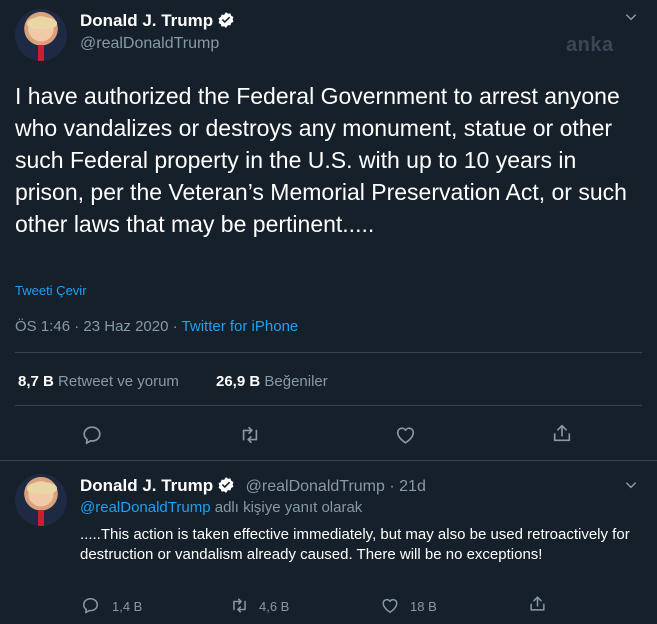 This screenshot has width=657, height=624. What do you see at coordinates (118, 381) in the screenshot?
I see `retweets-label: Retweet ve yorum` at bounding box center [118, 381].